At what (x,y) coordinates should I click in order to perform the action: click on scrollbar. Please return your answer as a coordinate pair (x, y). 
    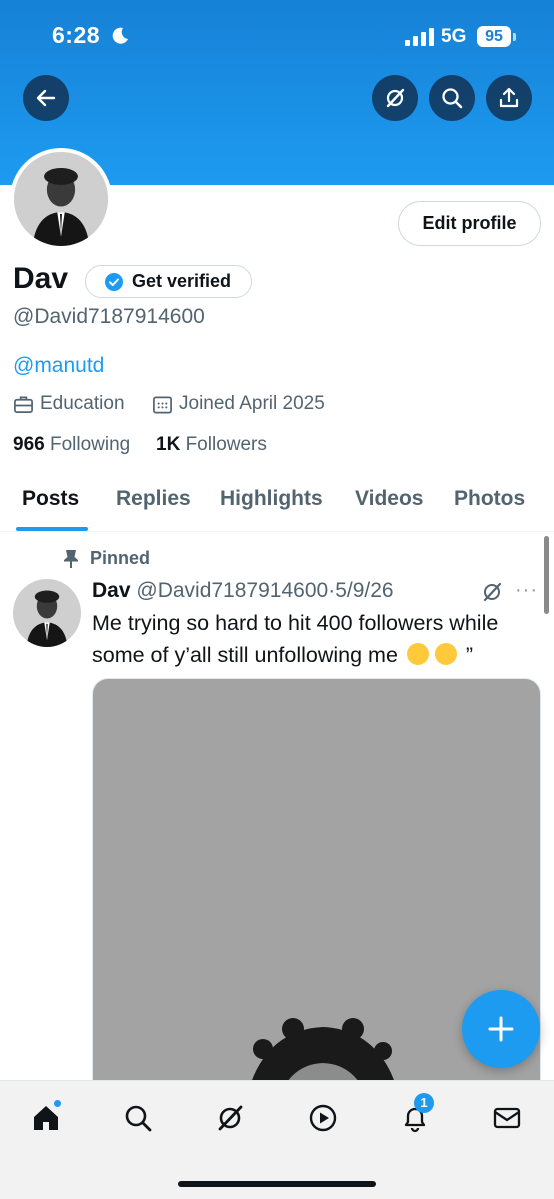
    Looking at the image, I should click on (546, 575).